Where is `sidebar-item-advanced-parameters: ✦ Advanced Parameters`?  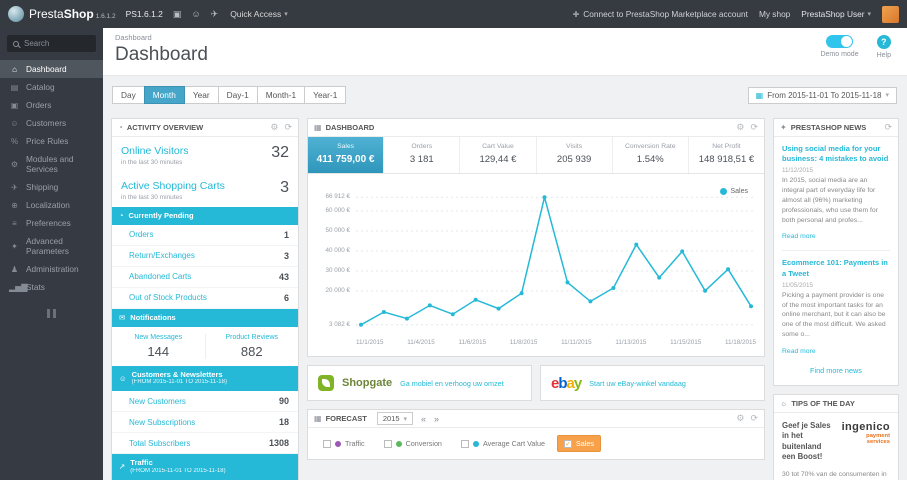 sidebar-item-advanced-parameters: ✦ Advanced Parameters is located at coordinates (51, 246).